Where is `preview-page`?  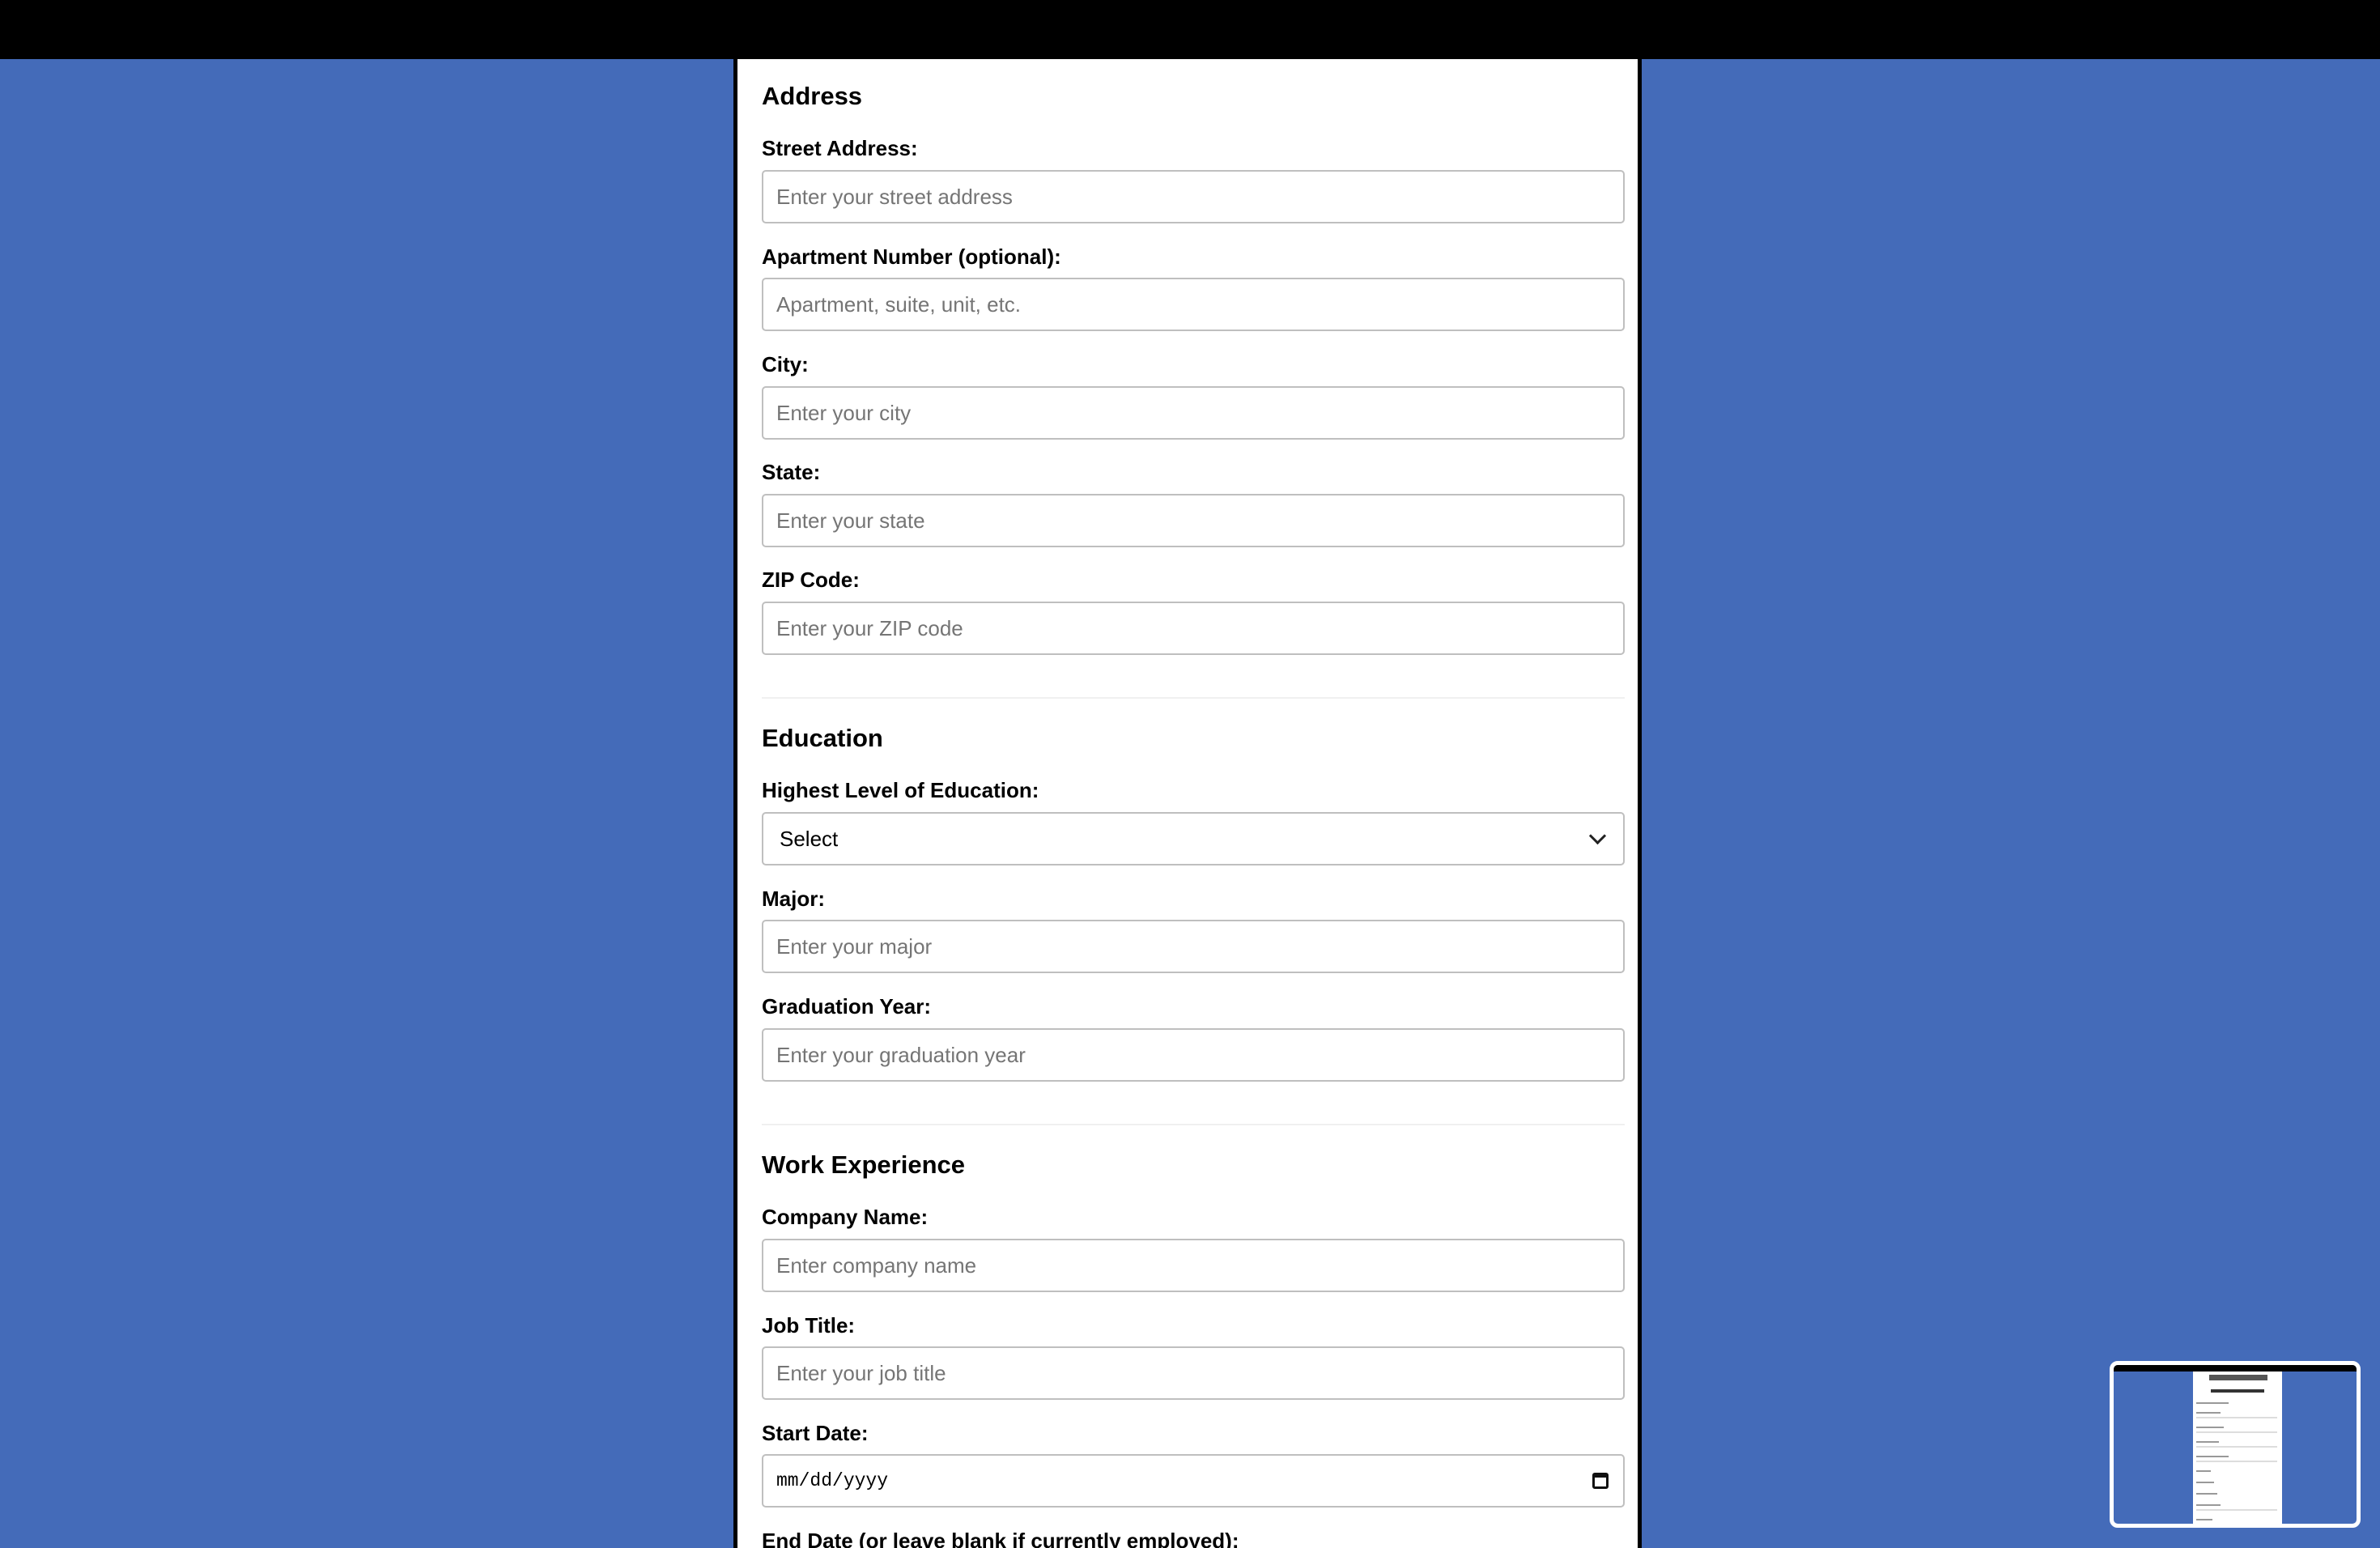 preview-page is located at coordinates (2237, 1448).